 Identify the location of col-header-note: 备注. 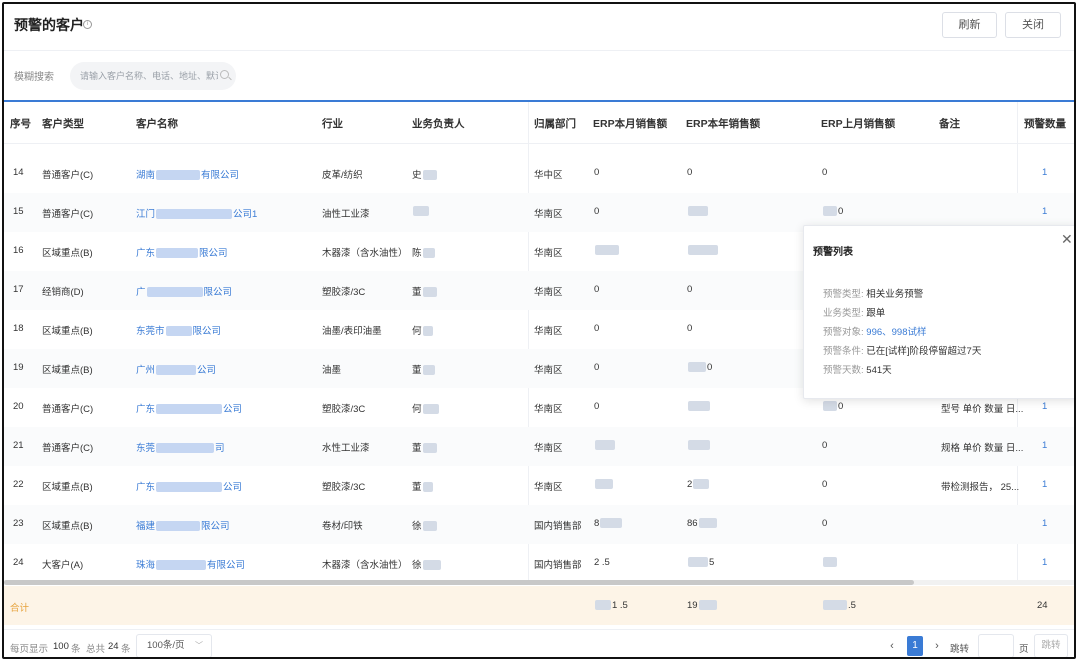
(949, 123).